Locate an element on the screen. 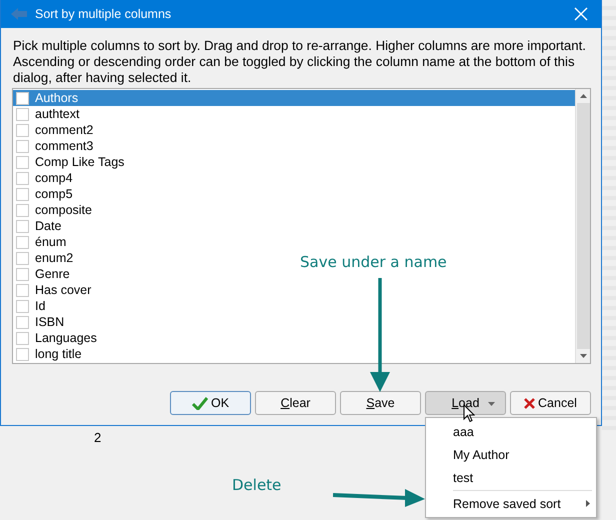  menu-item: test is located at coordinates (511, 477).